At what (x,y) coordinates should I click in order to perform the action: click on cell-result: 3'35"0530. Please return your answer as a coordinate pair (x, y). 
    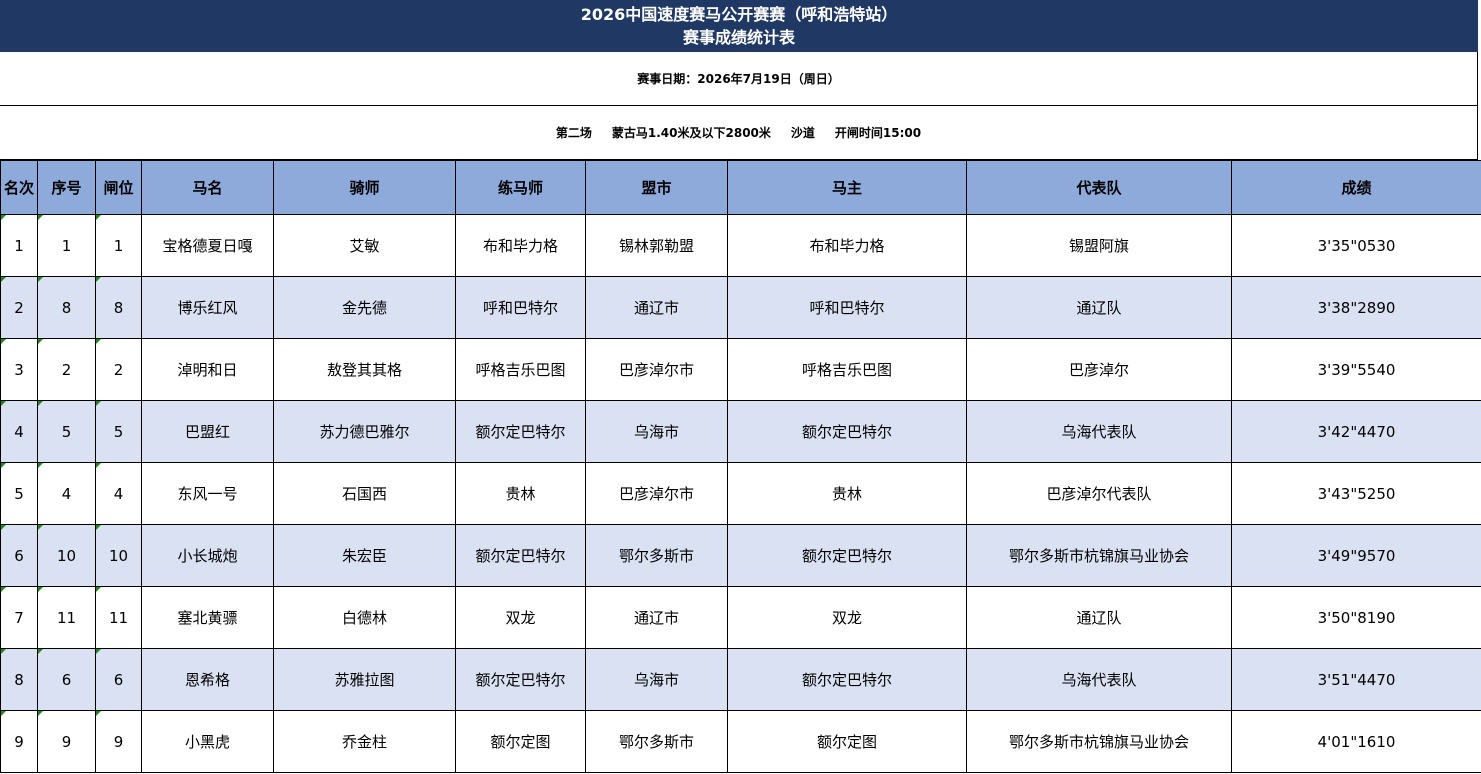
    Looking at the image, I should click on (1356, 245).